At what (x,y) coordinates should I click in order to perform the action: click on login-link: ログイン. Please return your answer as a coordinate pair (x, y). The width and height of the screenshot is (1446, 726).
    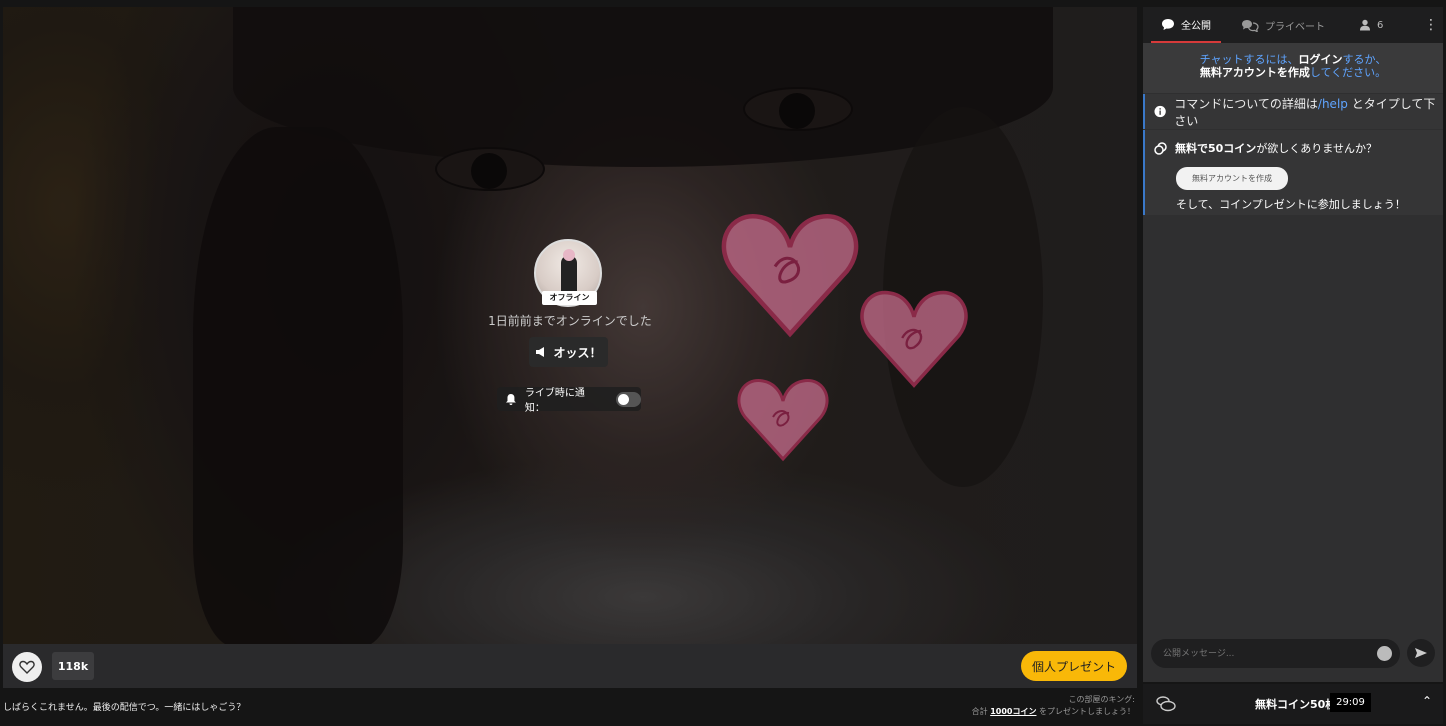
    Looking at the image, I should click on (1321, 59).